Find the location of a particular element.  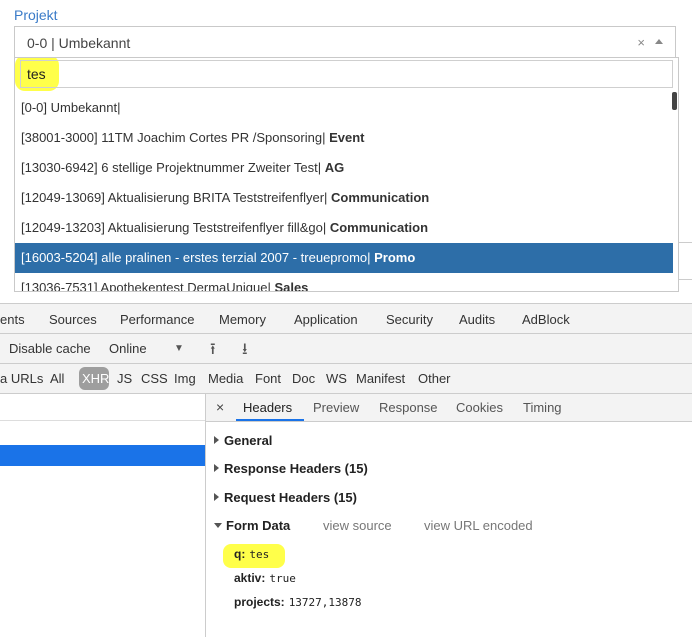

tab-cookies: Cookies is located at coordinates (479, 407).